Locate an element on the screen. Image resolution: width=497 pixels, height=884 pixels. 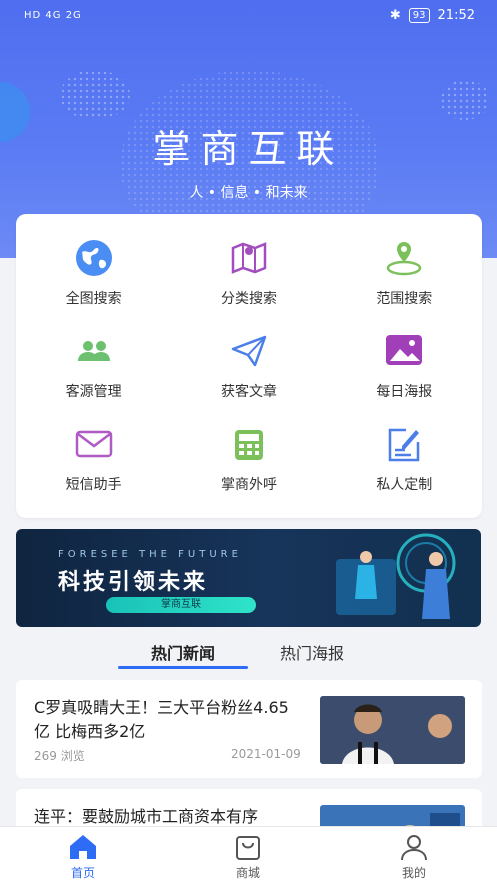
phone-icon is located at coordinates (248, 445).